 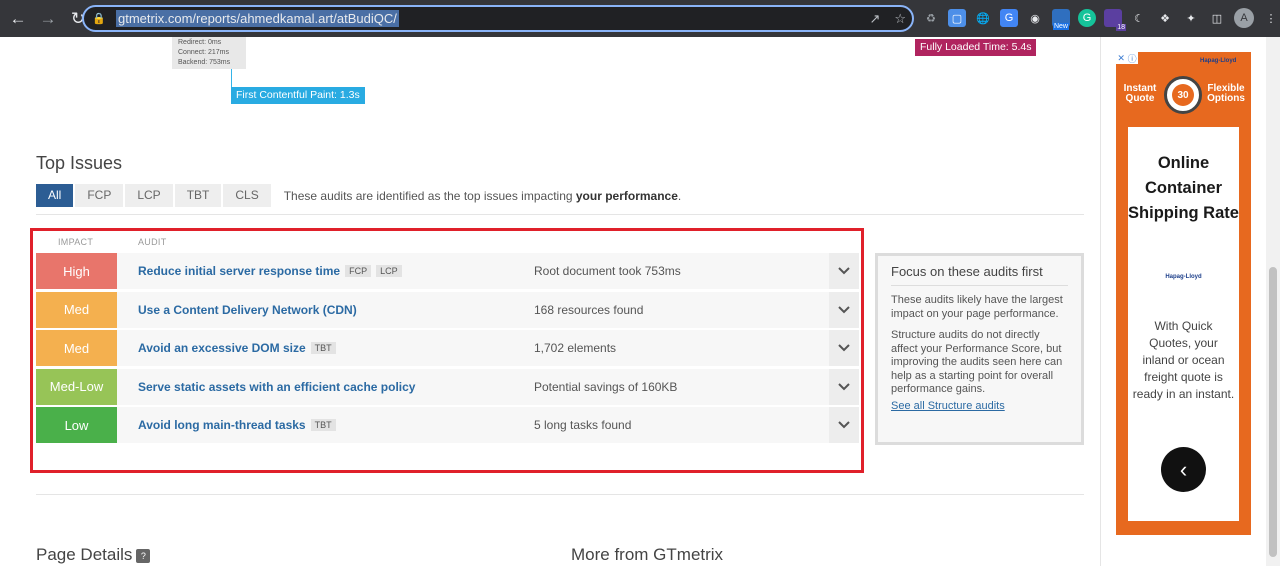 I want to click on audit-name: Avoid long main-thread tasks TBT, so click(x=336, y=425).